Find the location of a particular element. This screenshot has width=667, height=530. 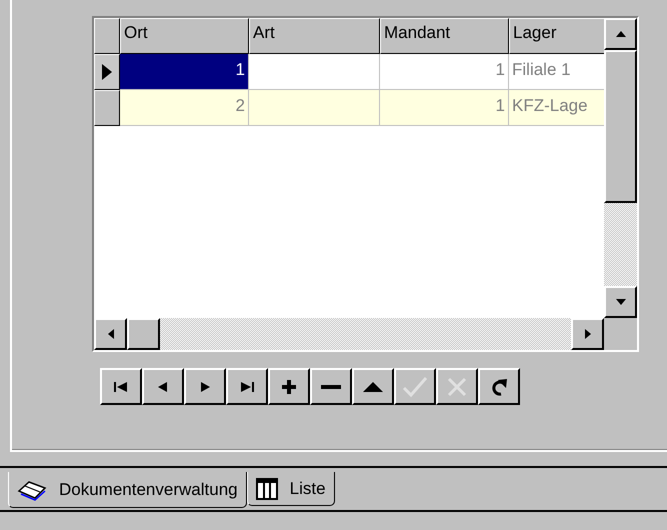

first-record-icon is located at coordinates (121, 386).